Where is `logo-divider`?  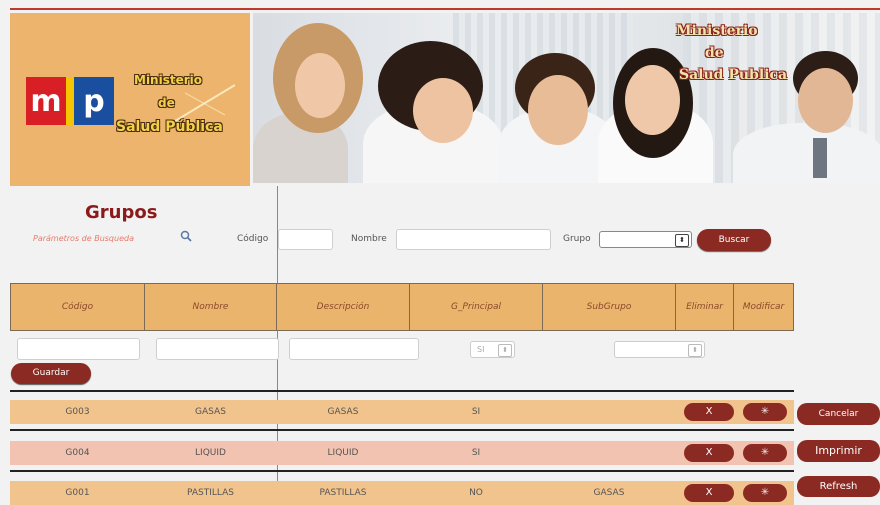
logo-divider is located at coordinates (70, 101).